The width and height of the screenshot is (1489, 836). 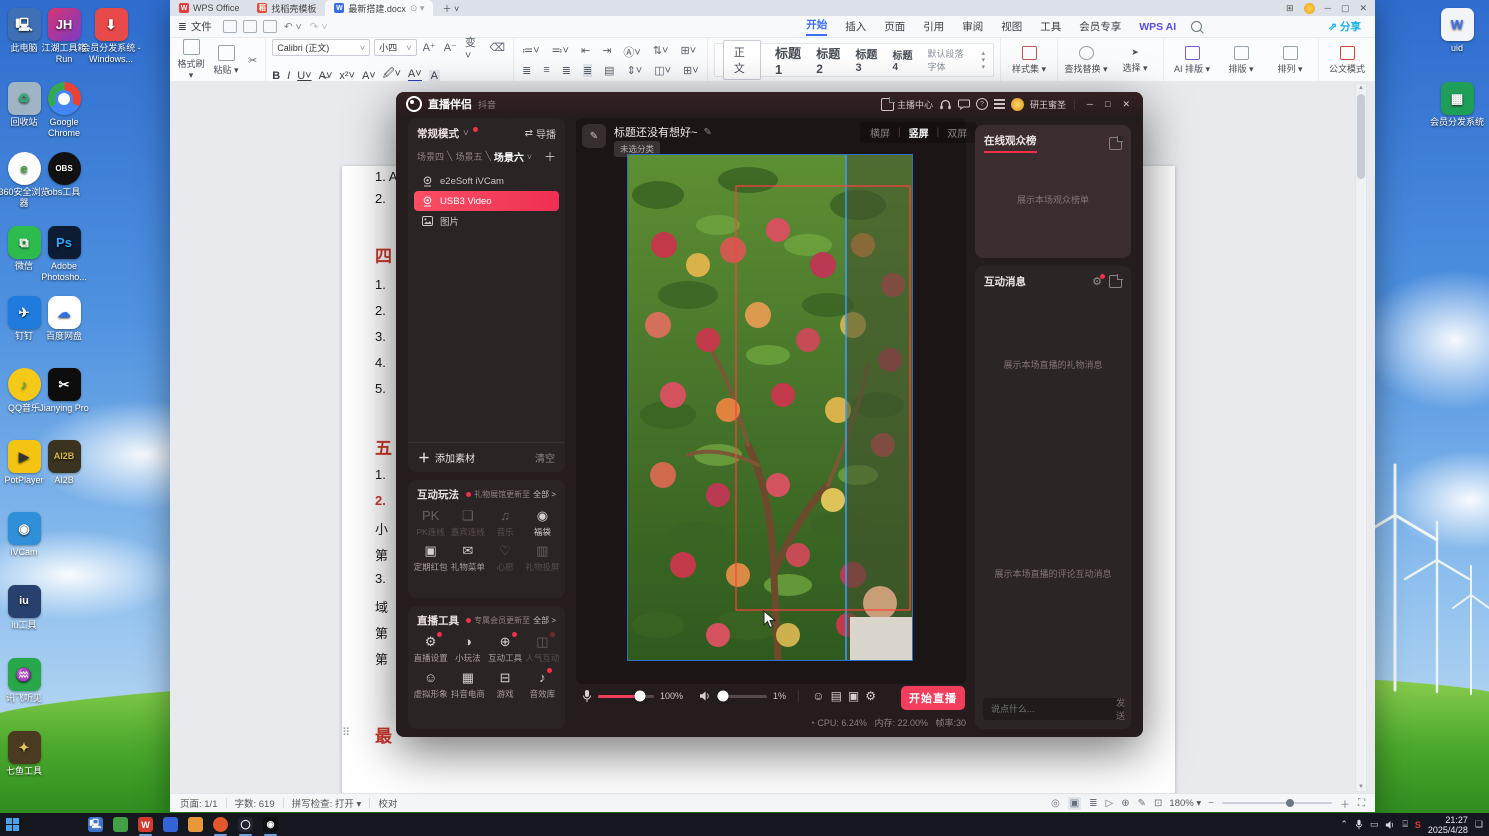 What do you see at coordinates (505, 522) in the screenshot?
I see `play-item-music: ♫ 音乐` at bounding box center [505, 522].